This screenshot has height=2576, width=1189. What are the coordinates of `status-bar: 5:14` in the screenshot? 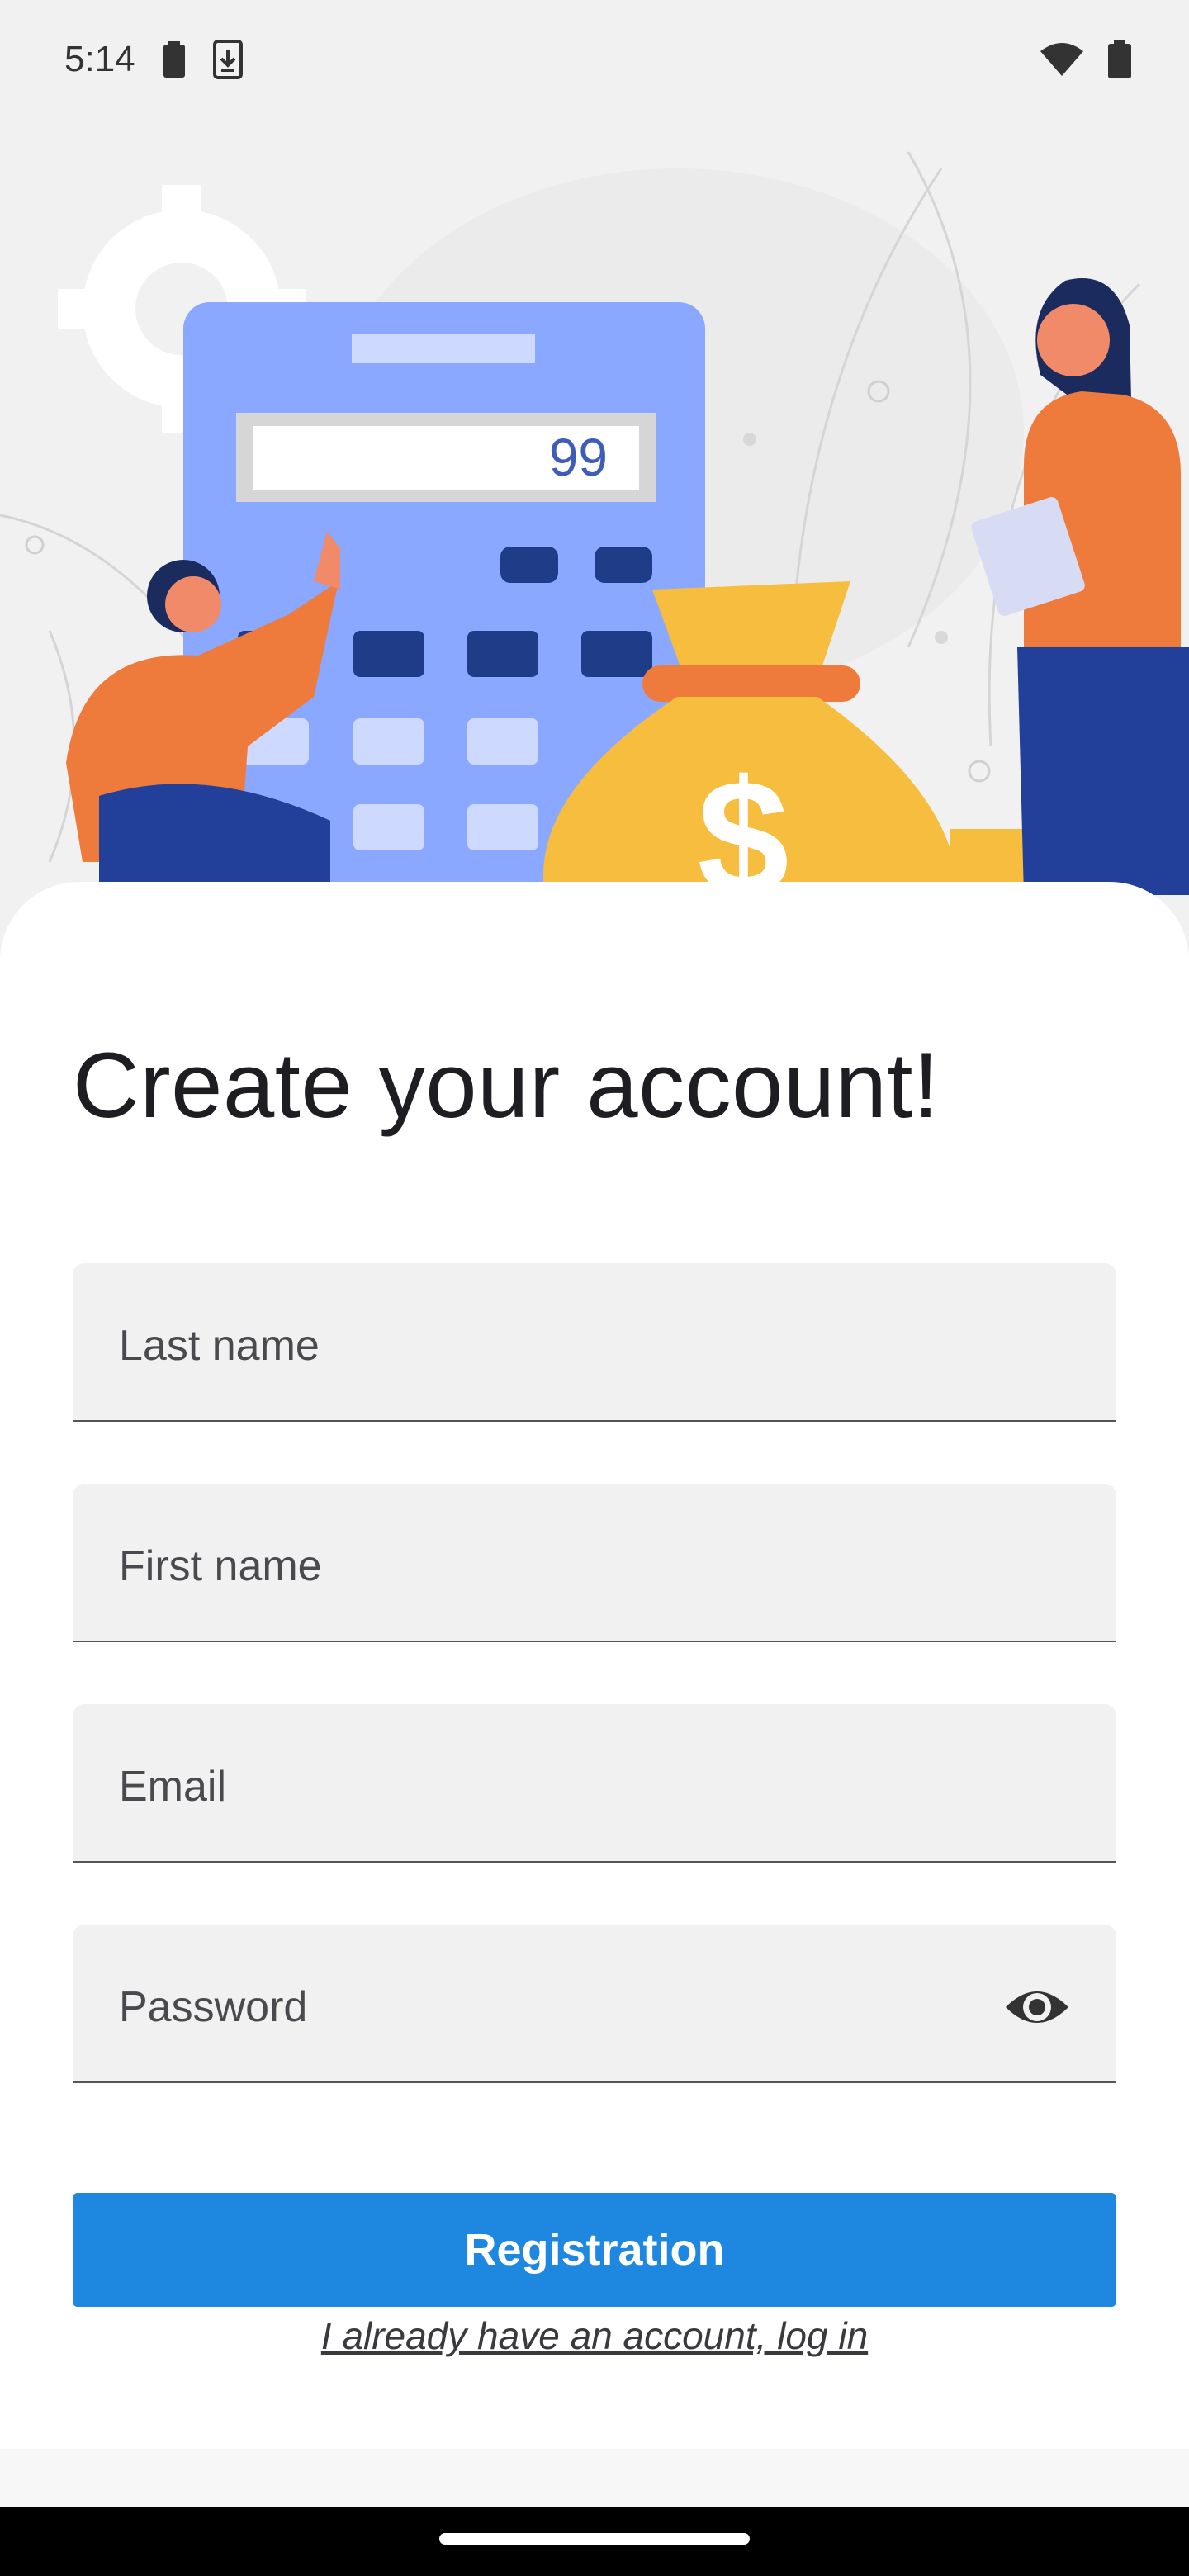 It's located at (594, 59).